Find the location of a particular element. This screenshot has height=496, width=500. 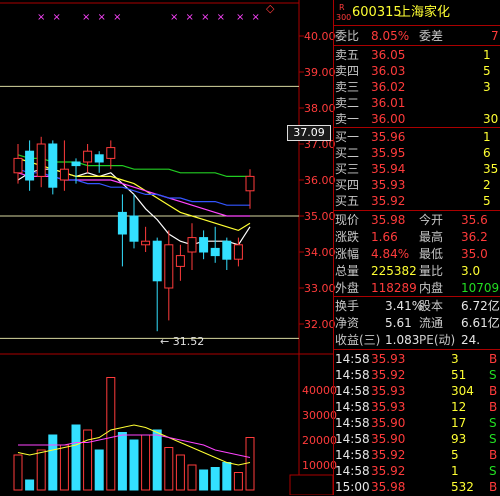

weibi-label: 委比 is located at coordinates (347, 36).